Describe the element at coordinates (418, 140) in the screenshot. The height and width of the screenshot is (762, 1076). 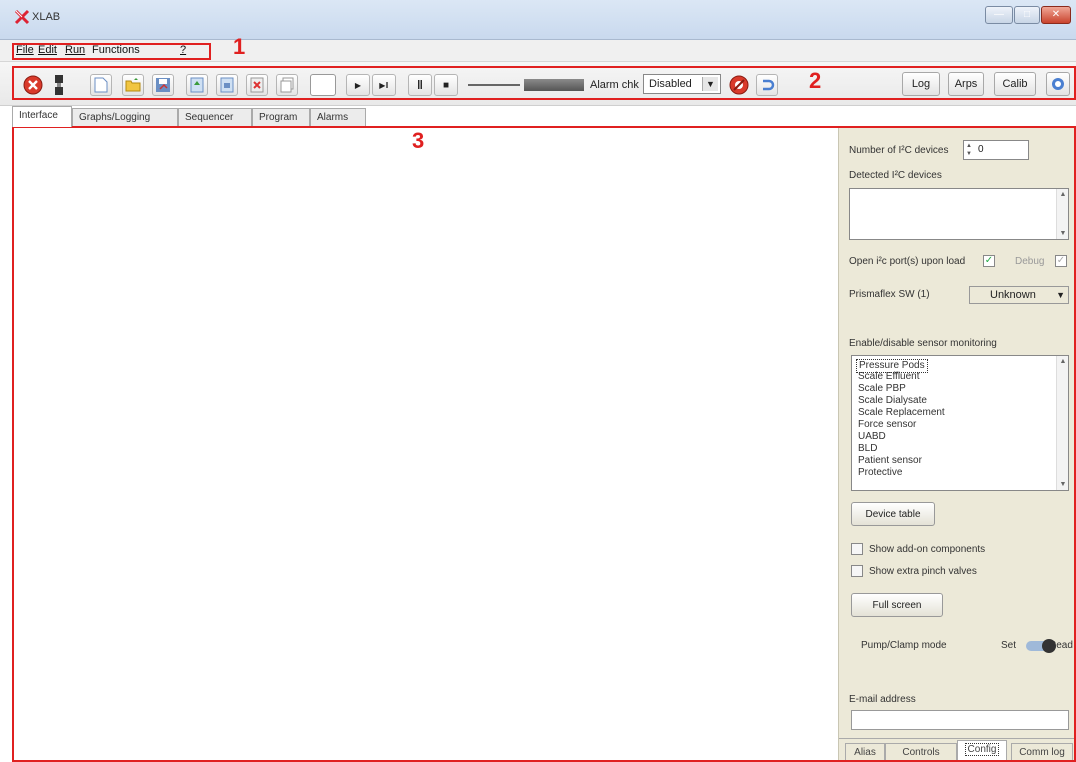
I see `callout-3: 3` at that location.